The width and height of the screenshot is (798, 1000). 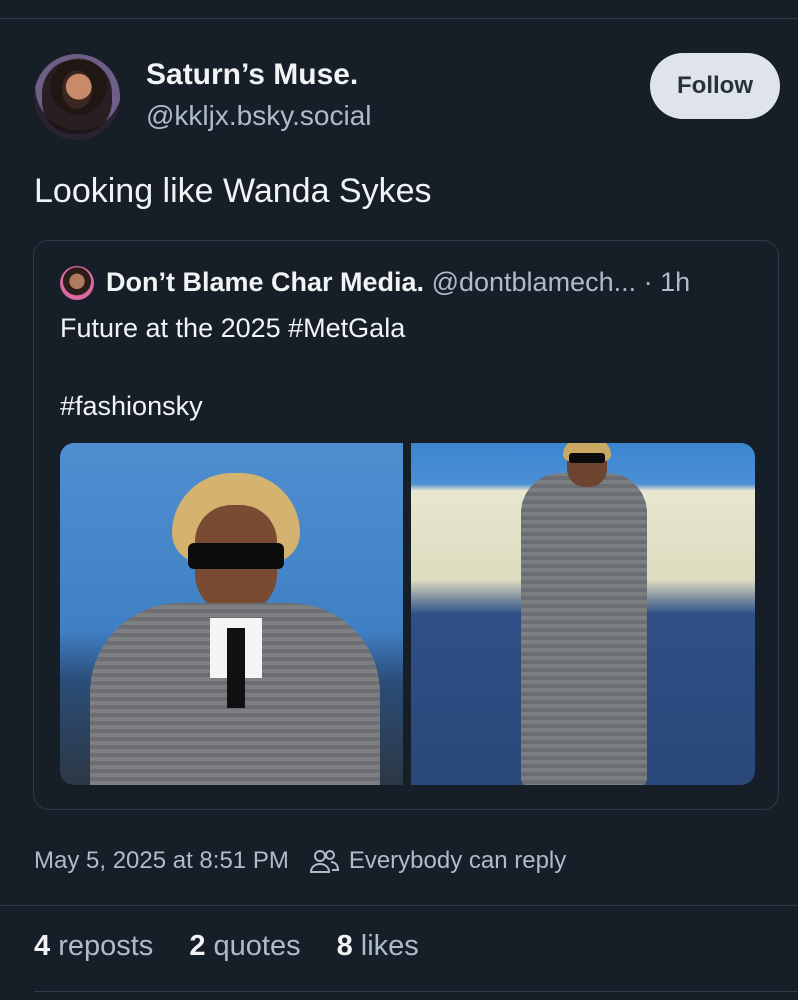 What do you see at coordinates (324, 861) in the screenshot?
I see `people-icon` at bounding box center [324, 861].